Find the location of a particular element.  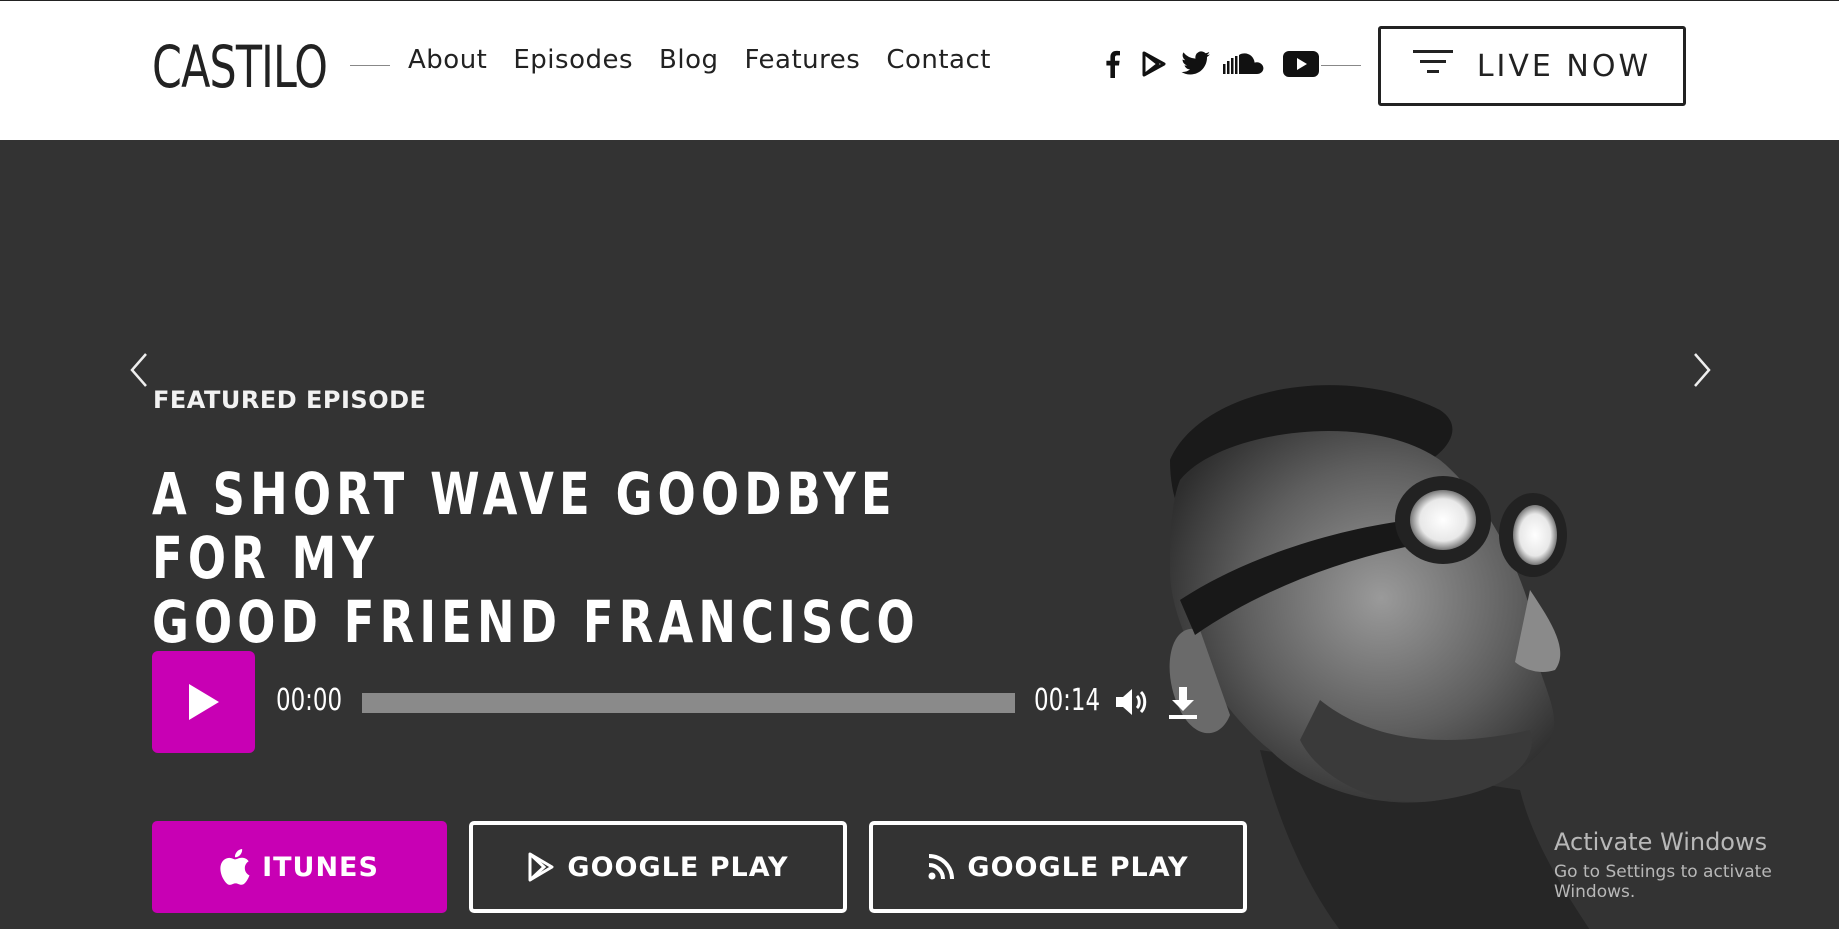

audio-progress-bar is located at coordinates (688, 703).